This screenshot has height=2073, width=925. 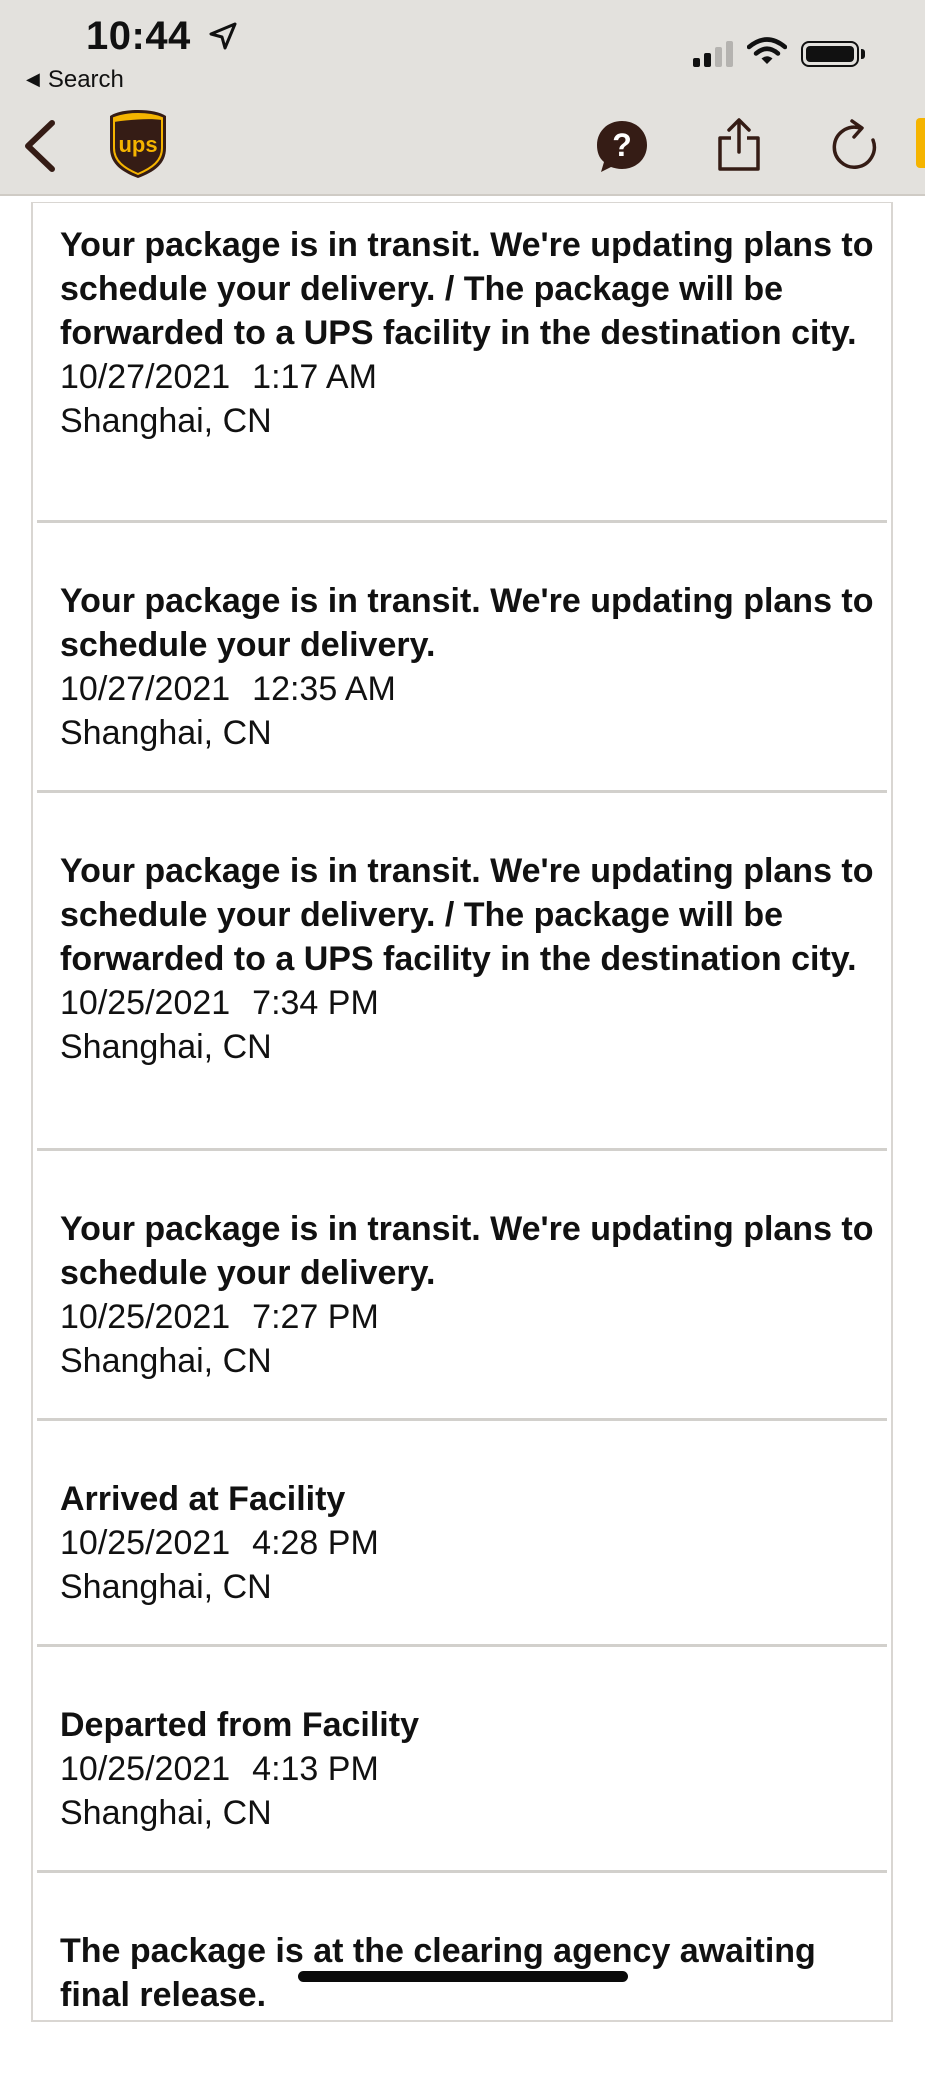 What do you see at coordinates (138, 36) in the screenshot?
I see `status-time-text: 10:44` at bounding box center [138, 36].